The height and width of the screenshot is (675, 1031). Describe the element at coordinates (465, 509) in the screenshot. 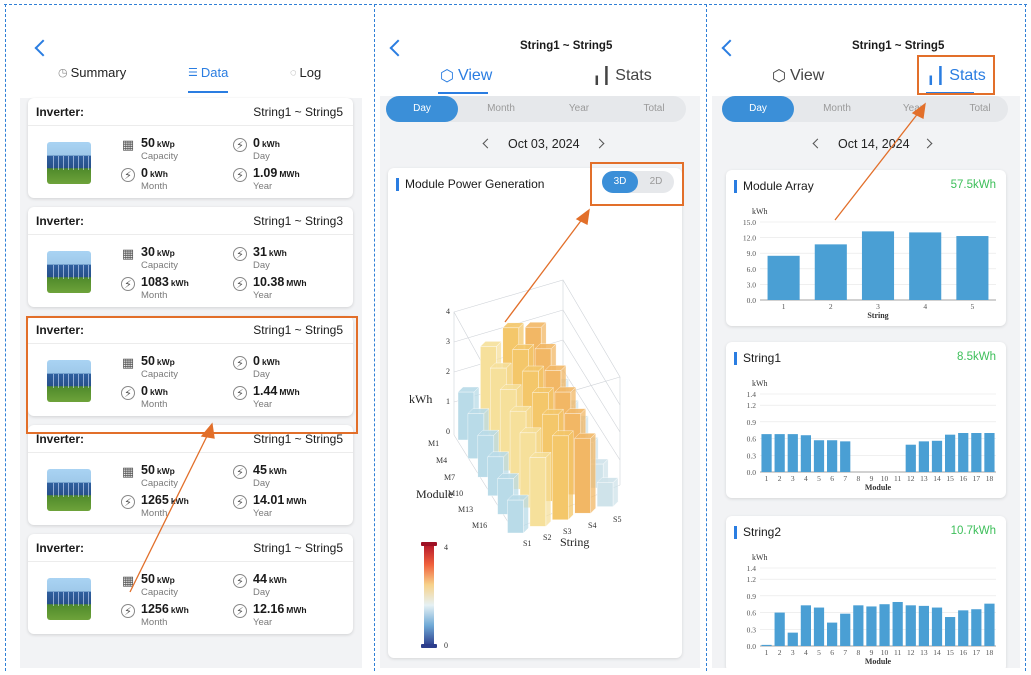

I see `y-tick-m13: M13` at that location.